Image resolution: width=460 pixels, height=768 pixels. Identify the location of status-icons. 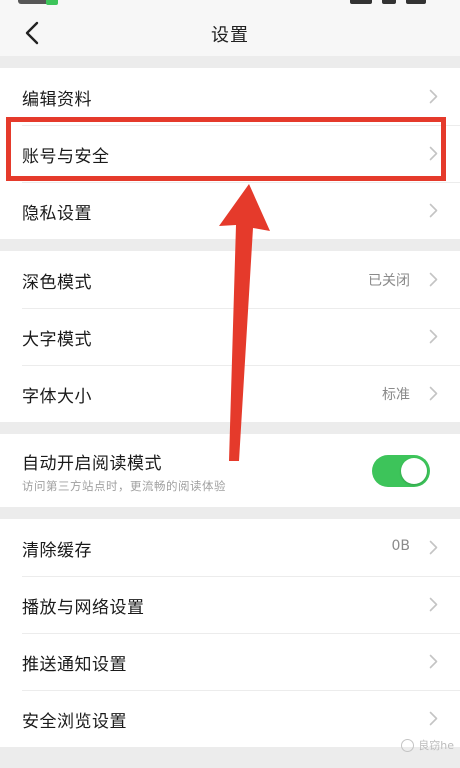
(390, 2).